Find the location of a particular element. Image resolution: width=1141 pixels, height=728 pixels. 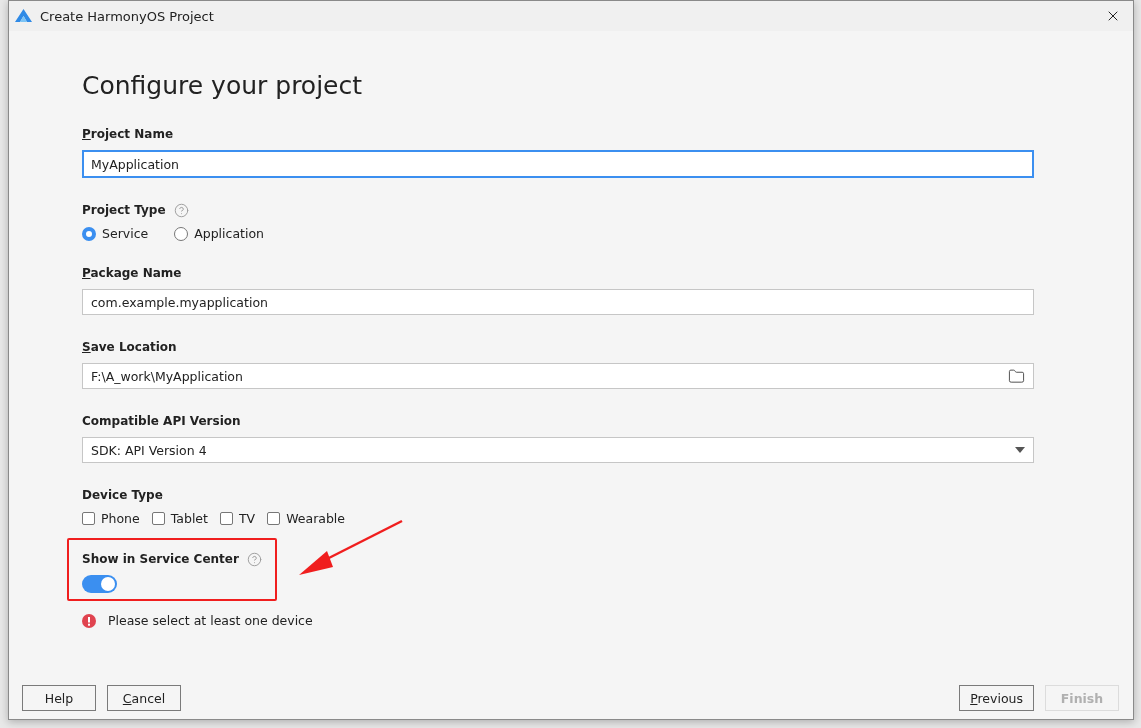

checkbox-option: TV is located at coordinates (237, 518).